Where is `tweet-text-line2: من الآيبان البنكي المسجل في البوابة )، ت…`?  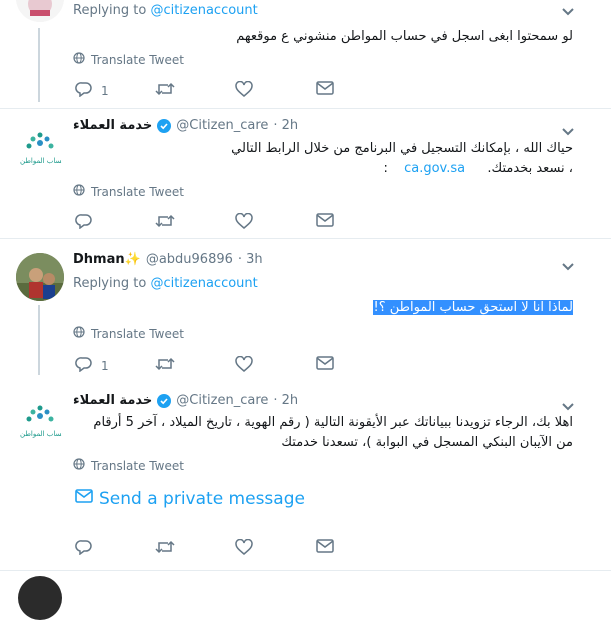 tweet-text-line2: من الآيبان البنكي المسجل في البوابة )، ت… is located at coordinates (427, 442).